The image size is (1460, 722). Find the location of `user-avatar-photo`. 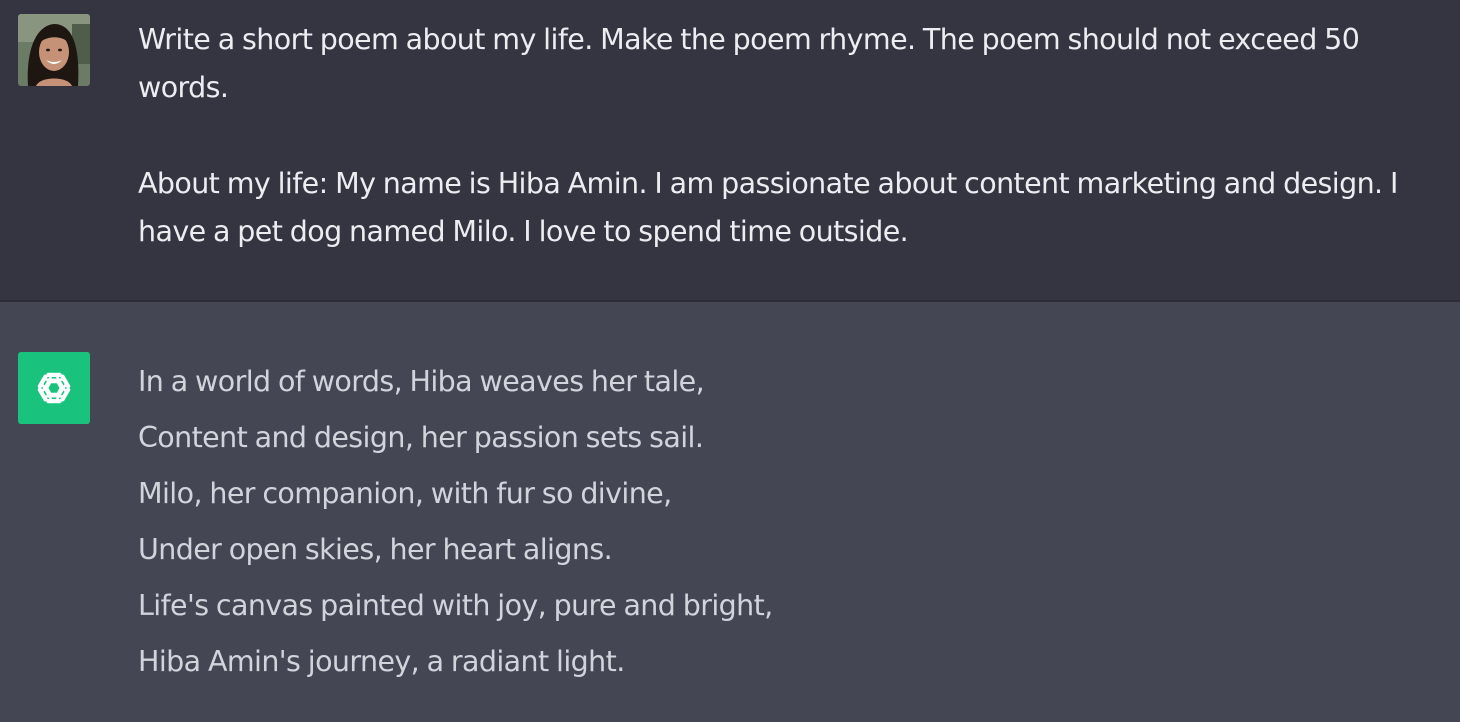

user-avatar-photo is located at coordinates (54, 50).